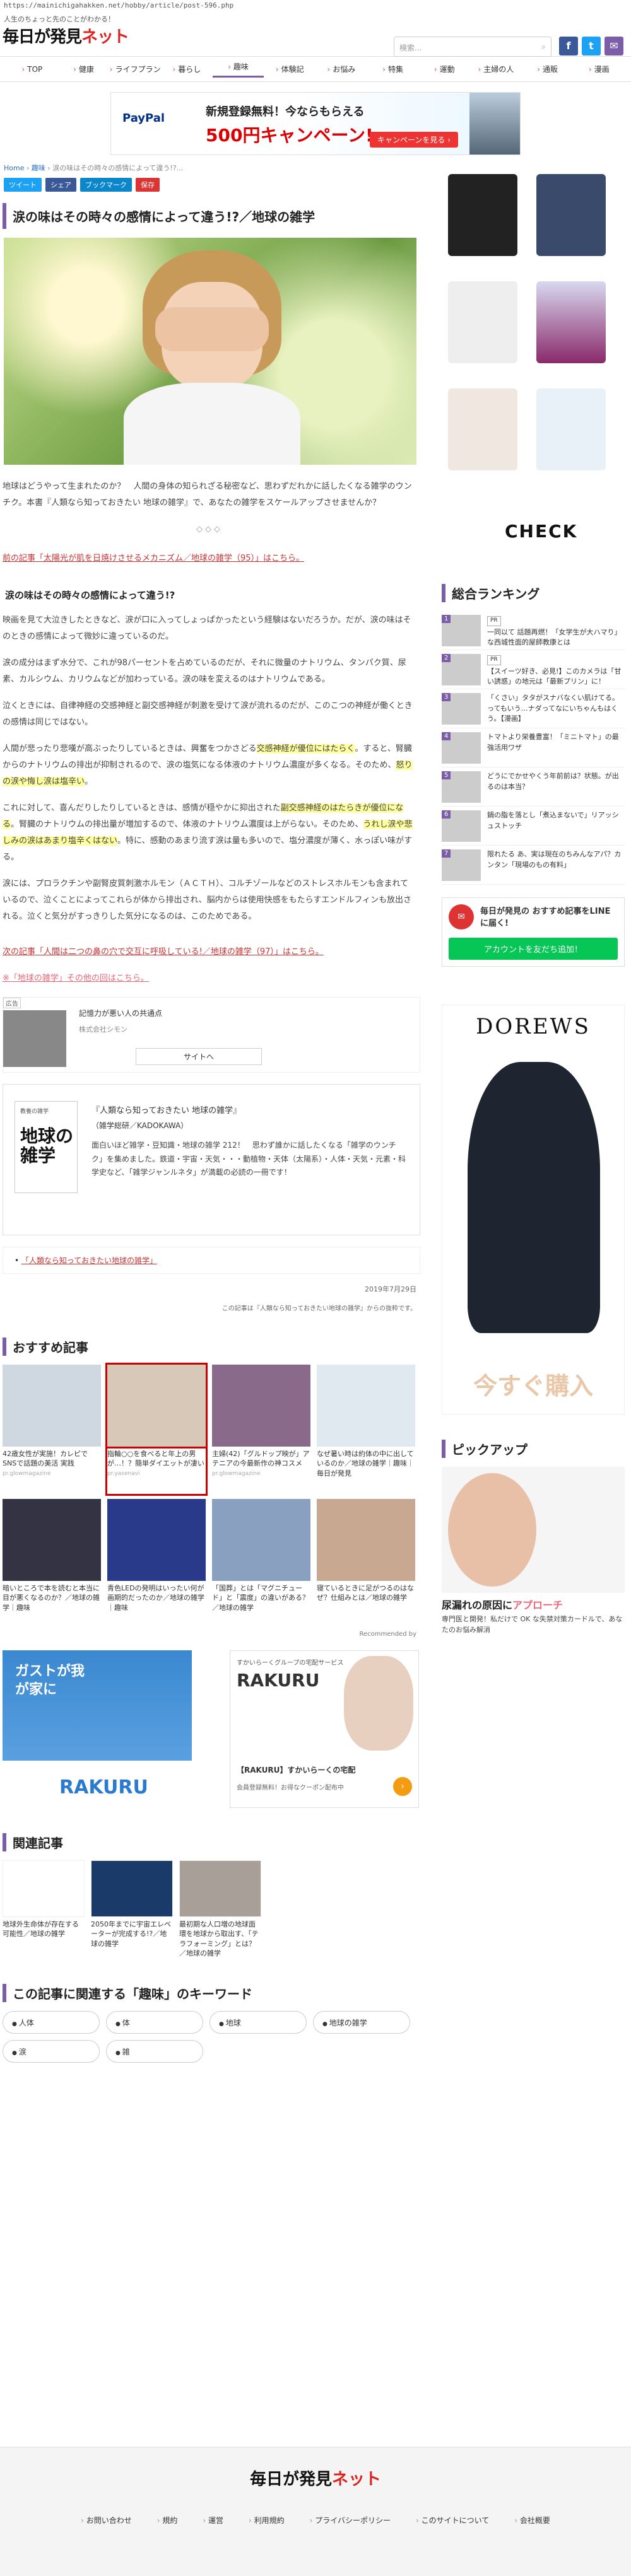 Image resolution: width=631 pixels, height=2576 pixels. I want to click on nav-item: › 体験記, so click(290, 69).